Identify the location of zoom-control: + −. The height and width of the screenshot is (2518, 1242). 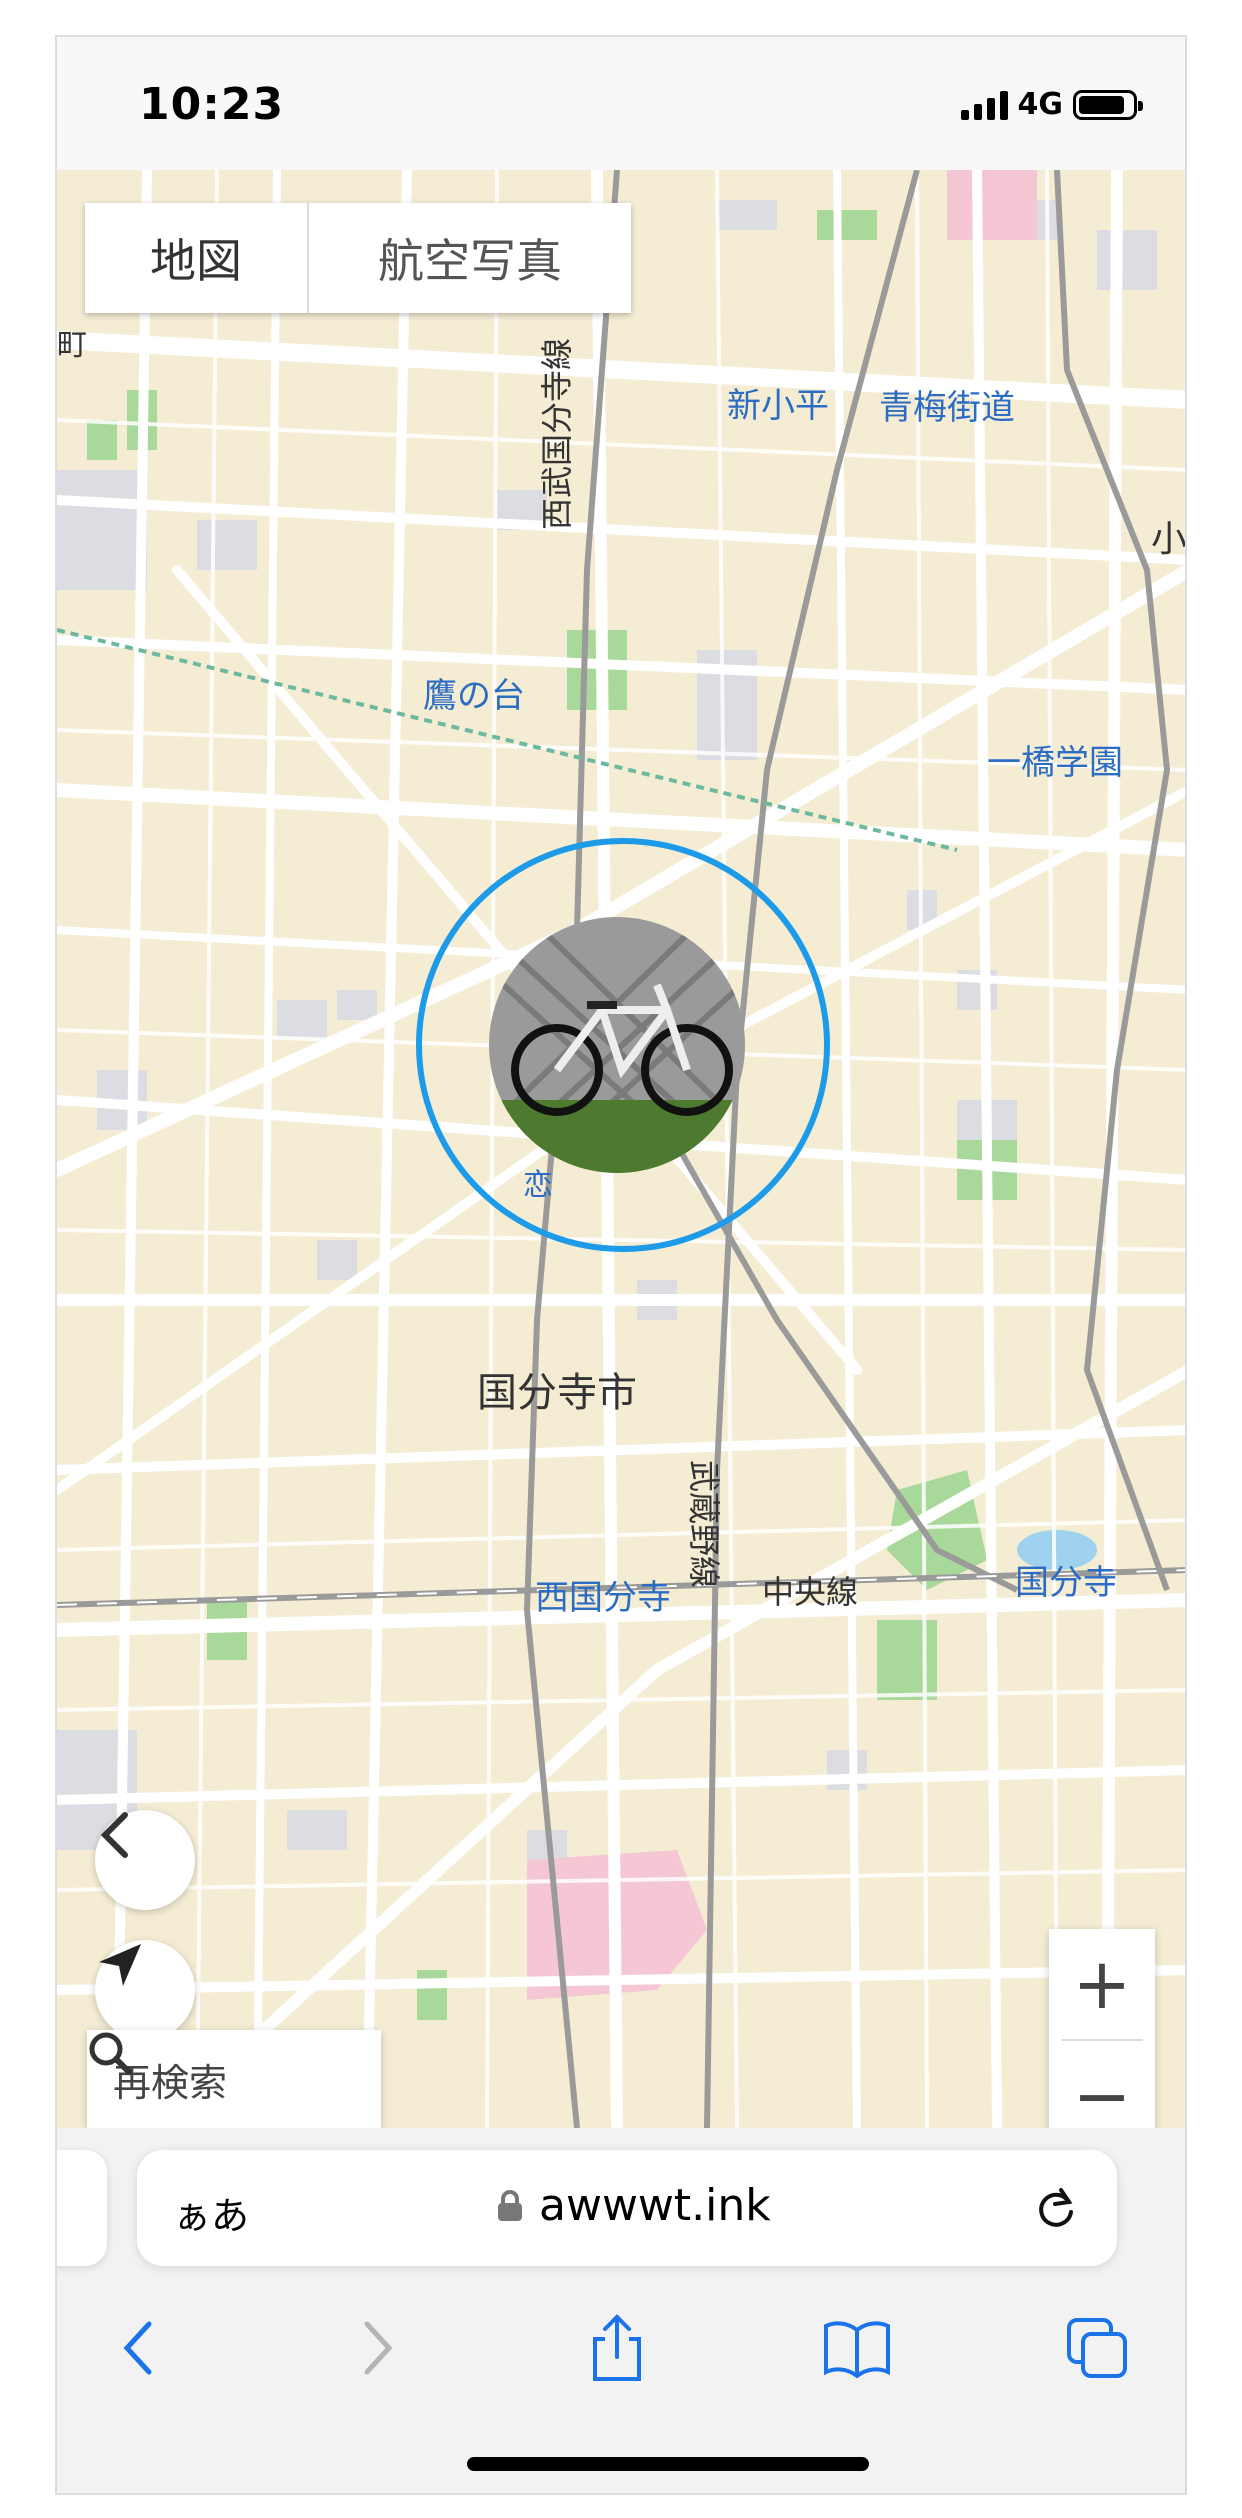
(1102, 2028).